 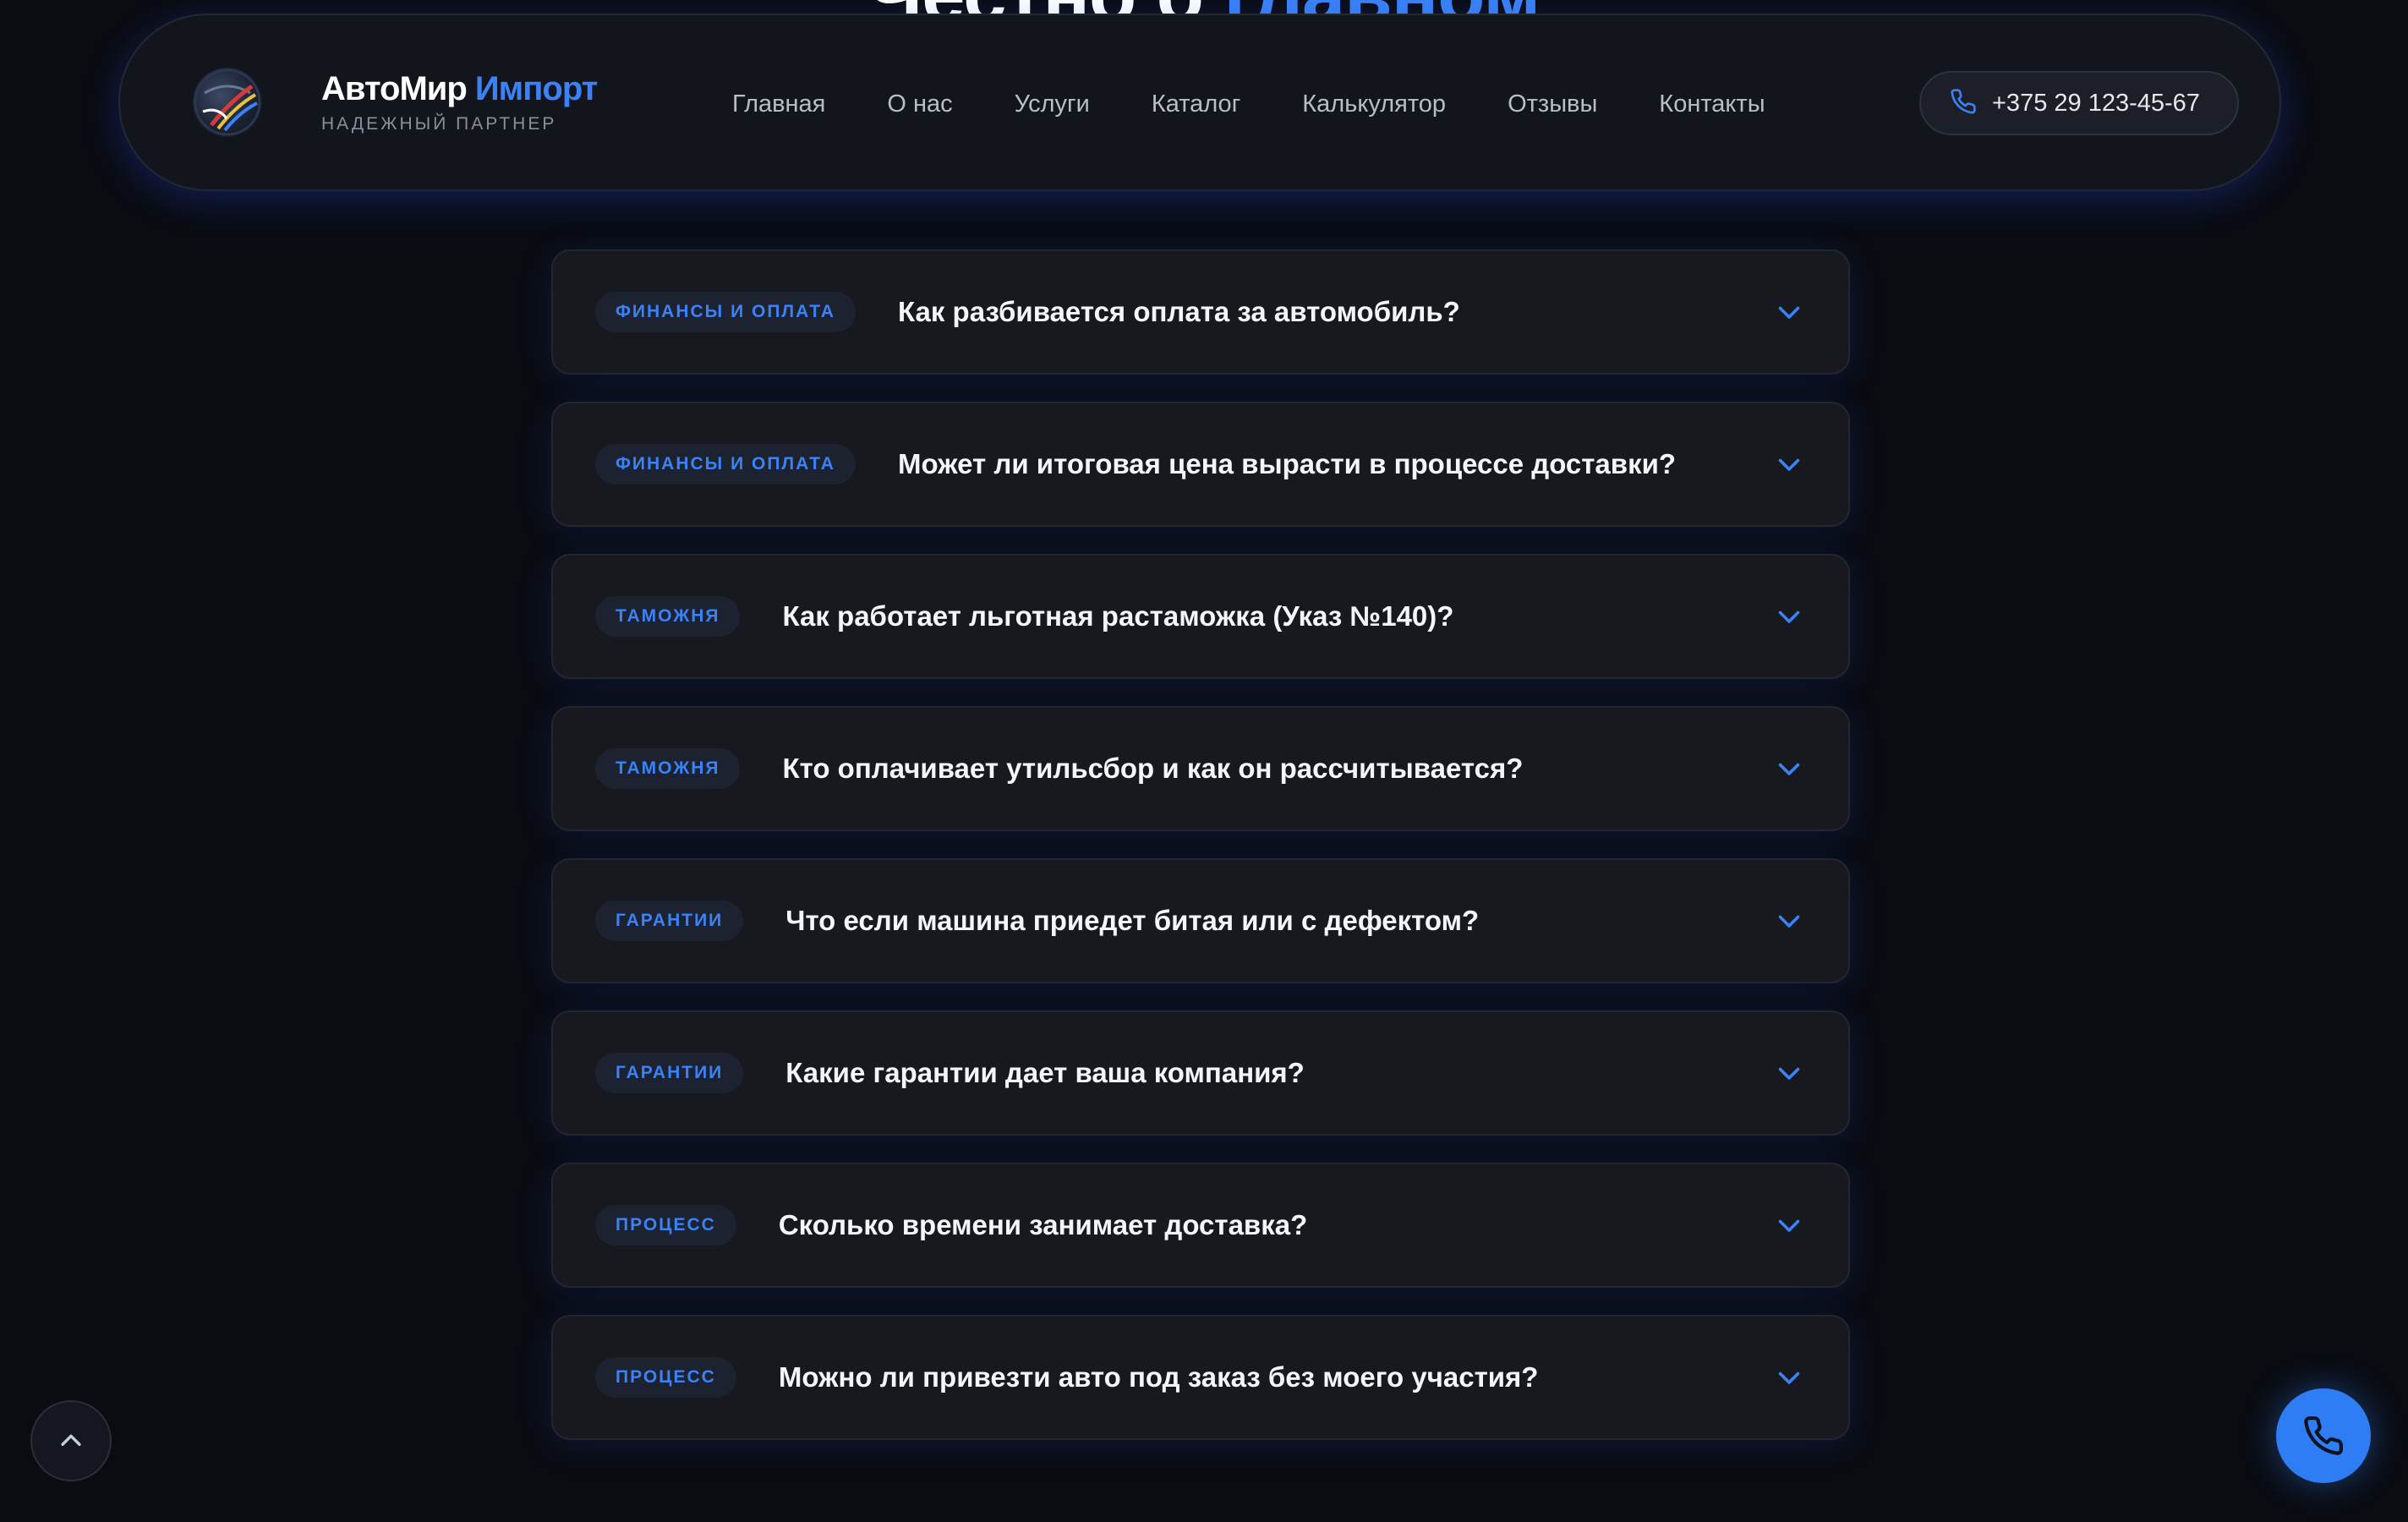 I want to click on brand-name-part2: Импорт, so click(x=536, y=88).